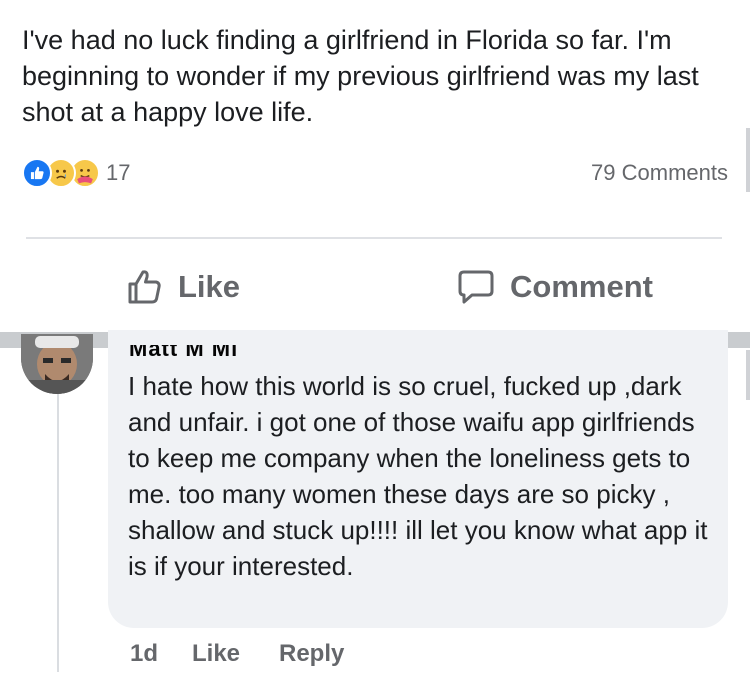  Describe the element at coordinates (58, 532) in the screenshot. I see `thread-line` at that location.